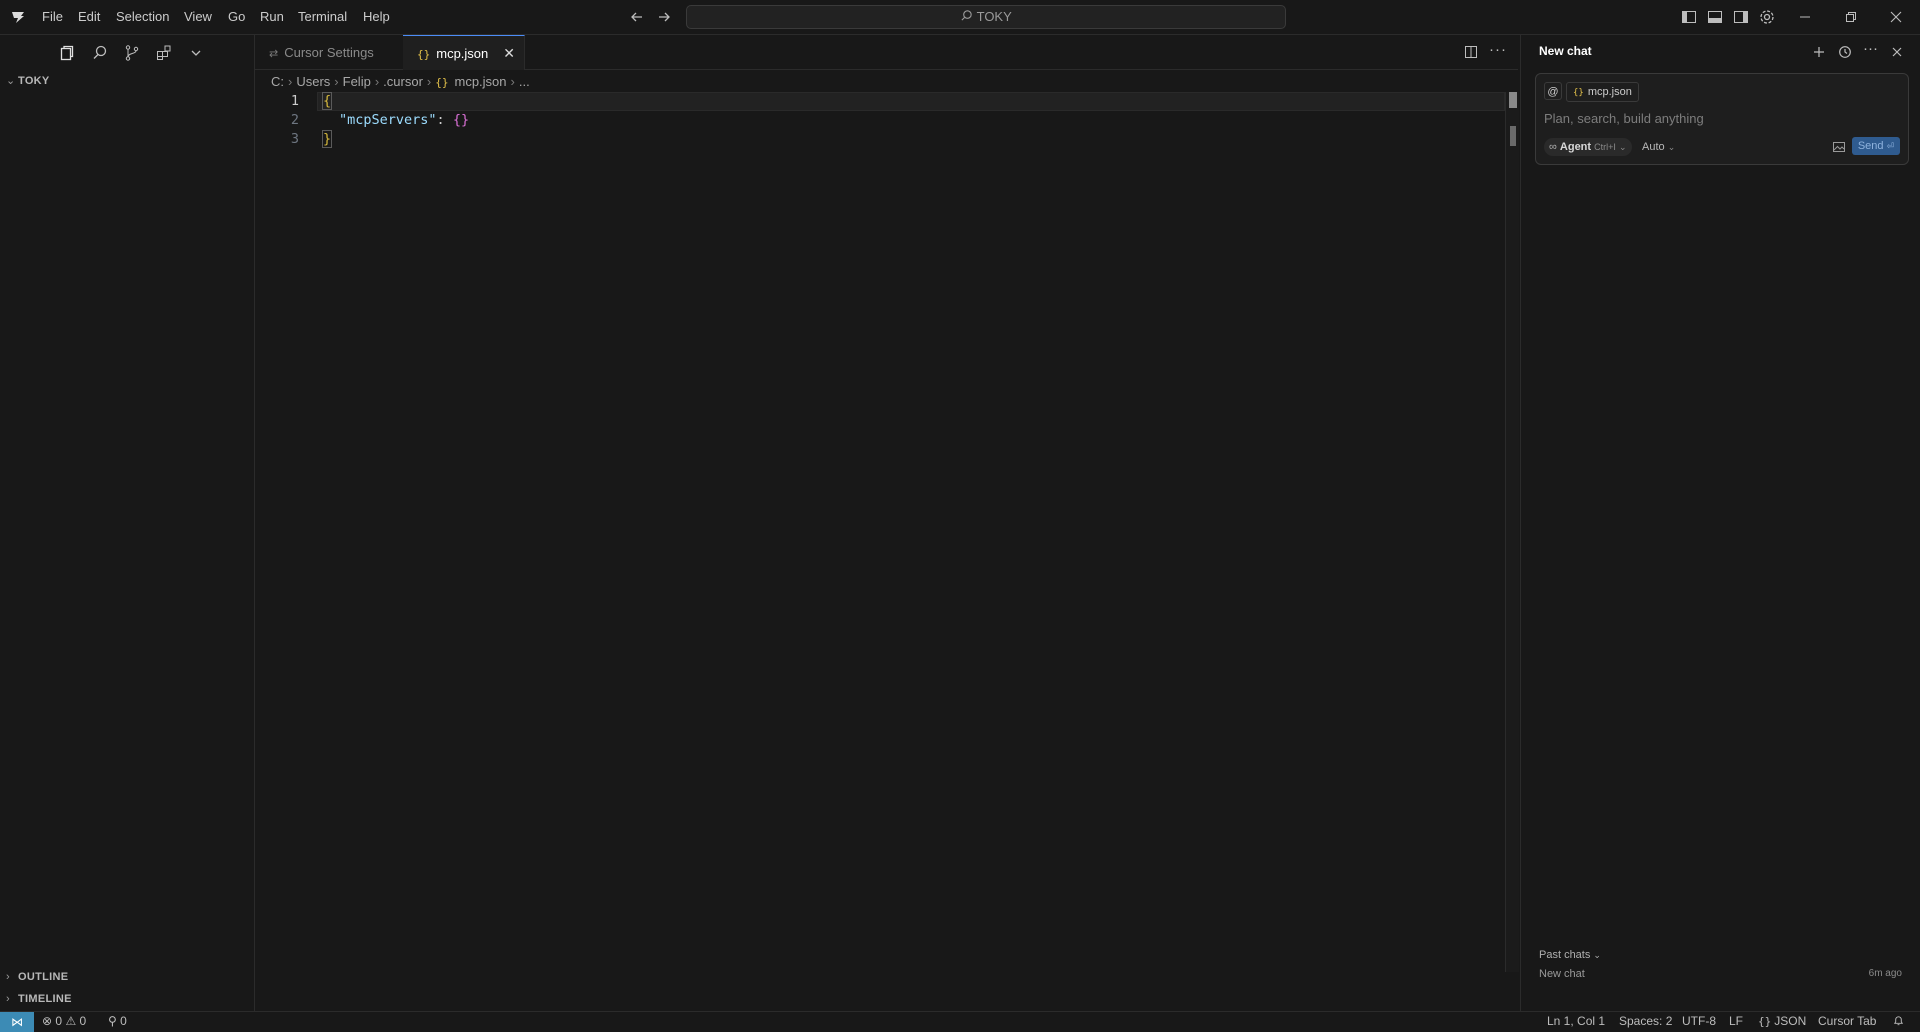  What do you see at coordinates (1565, 51) in the screenshot?
I see `chat-title: New chat` at bounding box center [1565, 51].